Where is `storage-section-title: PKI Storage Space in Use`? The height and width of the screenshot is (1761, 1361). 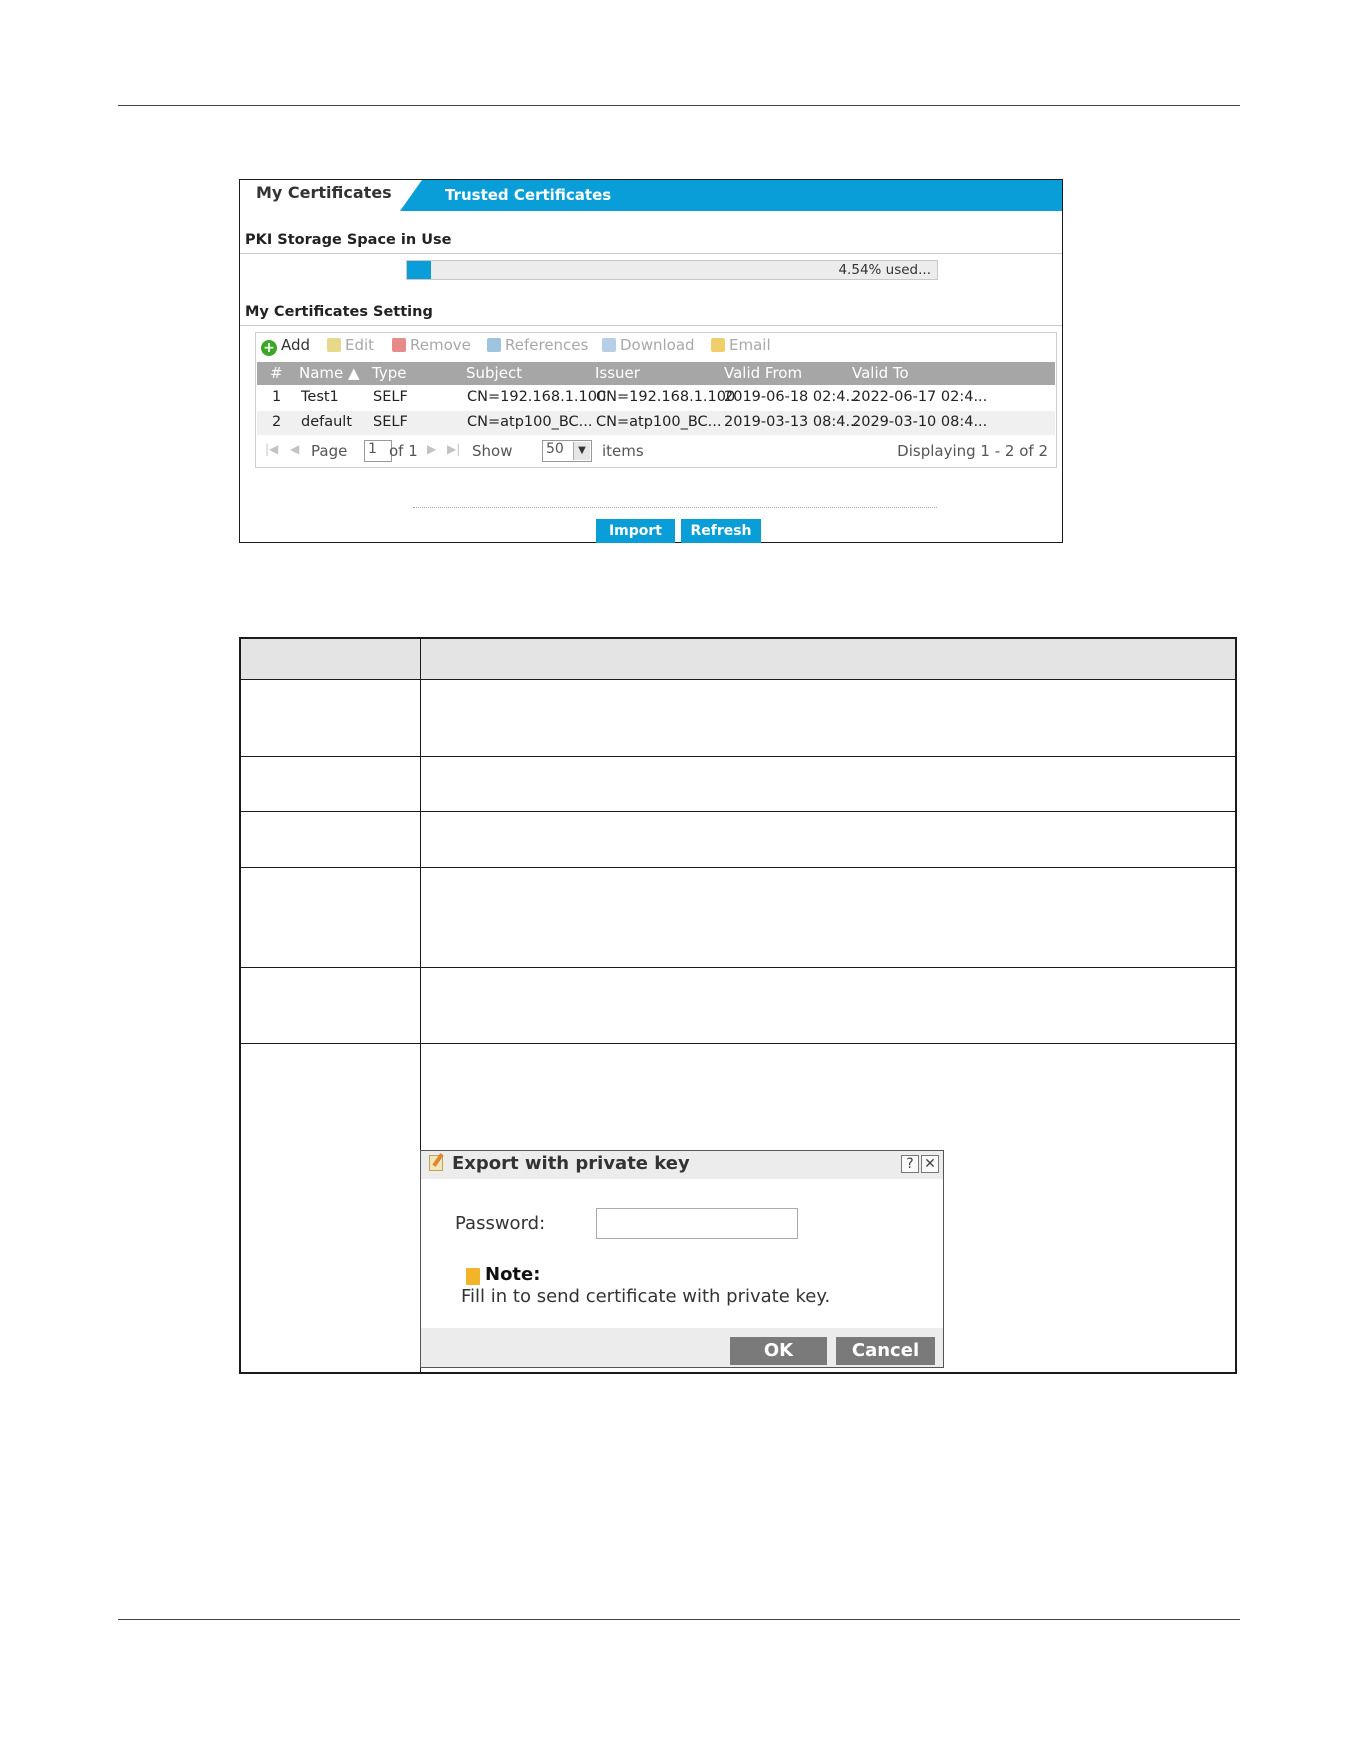
storage-section-title: PKI Storage Space in Use is located at coordinates (348, 240).